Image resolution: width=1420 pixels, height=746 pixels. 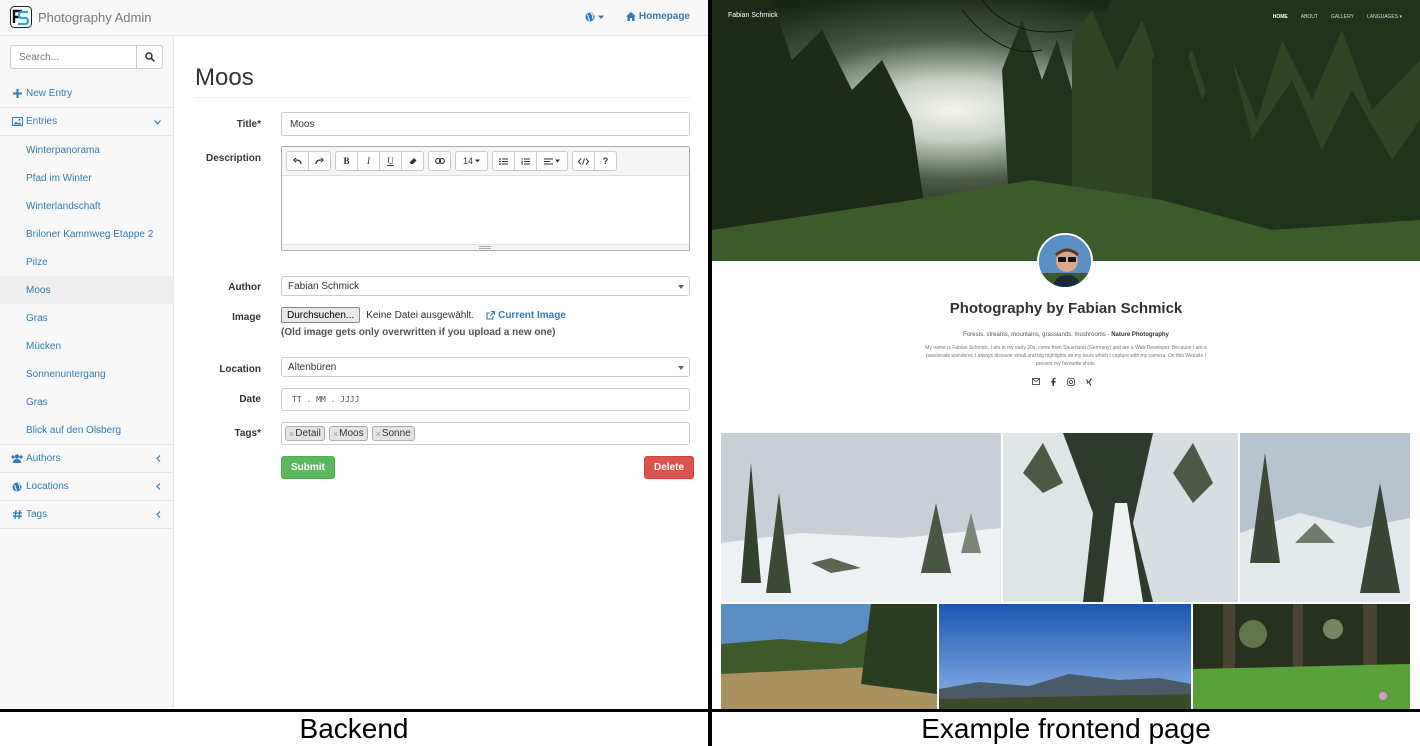 I want to click on italic-button: I, so click(x=368, y=161).